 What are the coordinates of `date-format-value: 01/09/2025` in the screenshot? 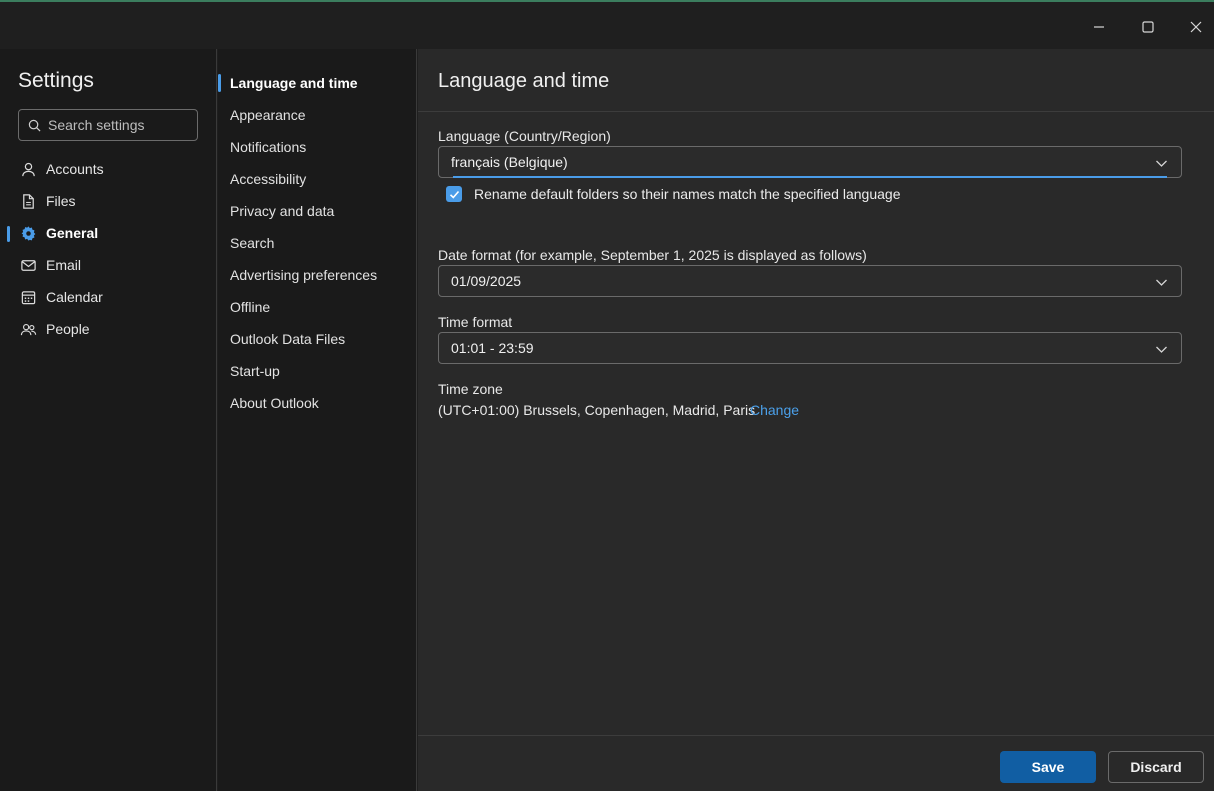 It's located at (486, 281).